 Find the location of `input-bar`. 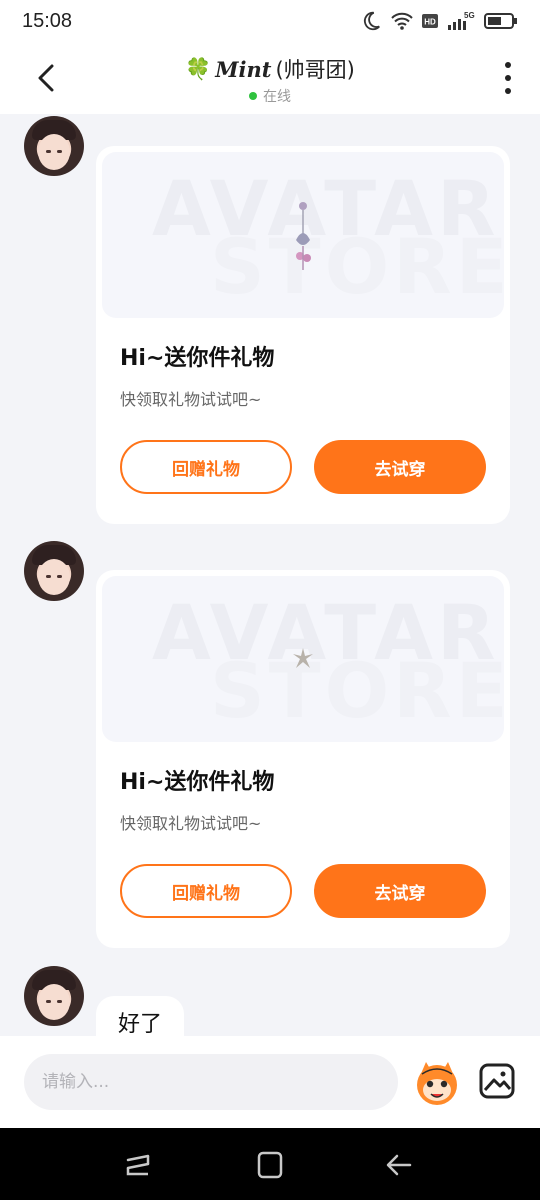

input-bar is located at coordinates (270, 1082).